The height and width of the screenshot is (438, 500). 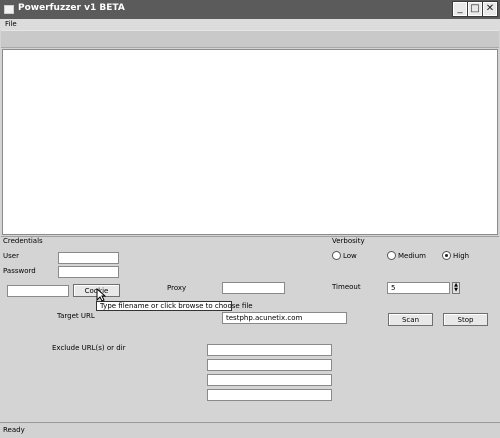 What do you see at coordinates (88, 258) in the screenshot?
I see `user-field` at bounding box center [88, 258].